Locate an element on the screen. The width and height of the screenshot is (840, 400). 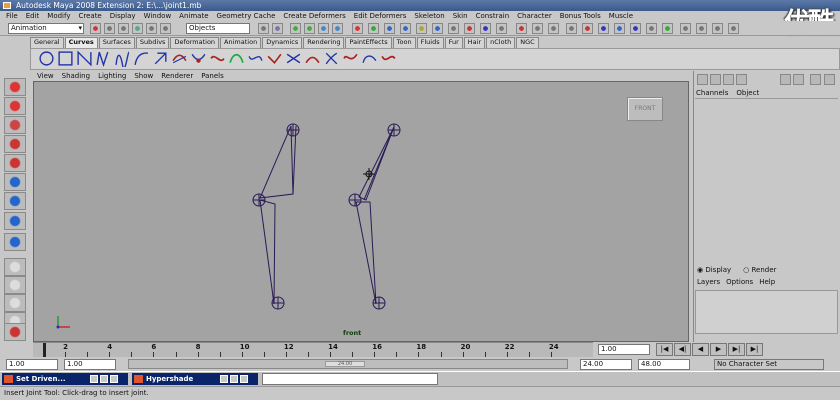
restore-icon is located at coordinates (94, 379).